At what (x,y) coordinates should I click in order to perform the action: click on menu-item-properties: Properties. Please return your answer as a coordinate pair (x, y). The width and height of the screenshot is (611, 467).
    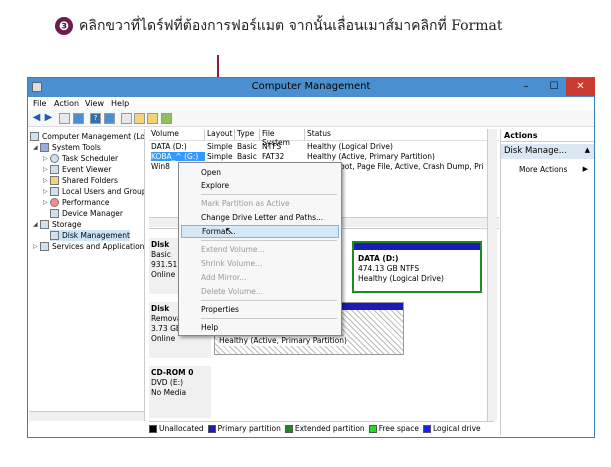
    Looking at the image, I should click on (260, 309).